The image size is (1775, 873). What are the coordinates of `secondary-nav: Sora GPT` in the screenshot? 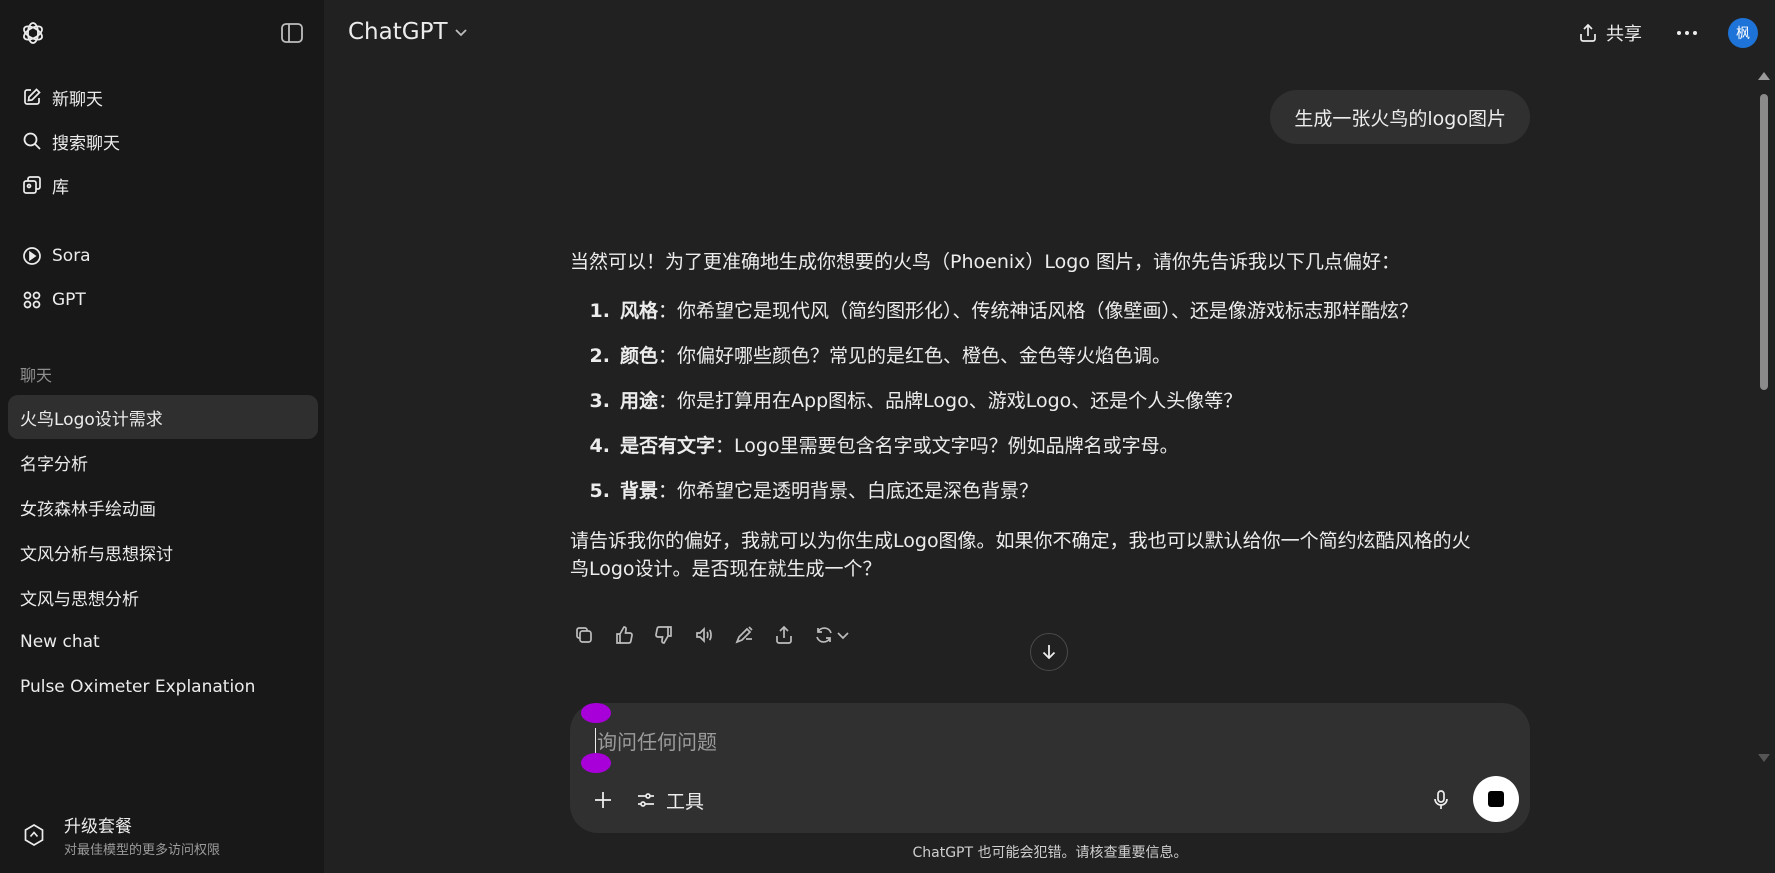 It's located at (163, 278).